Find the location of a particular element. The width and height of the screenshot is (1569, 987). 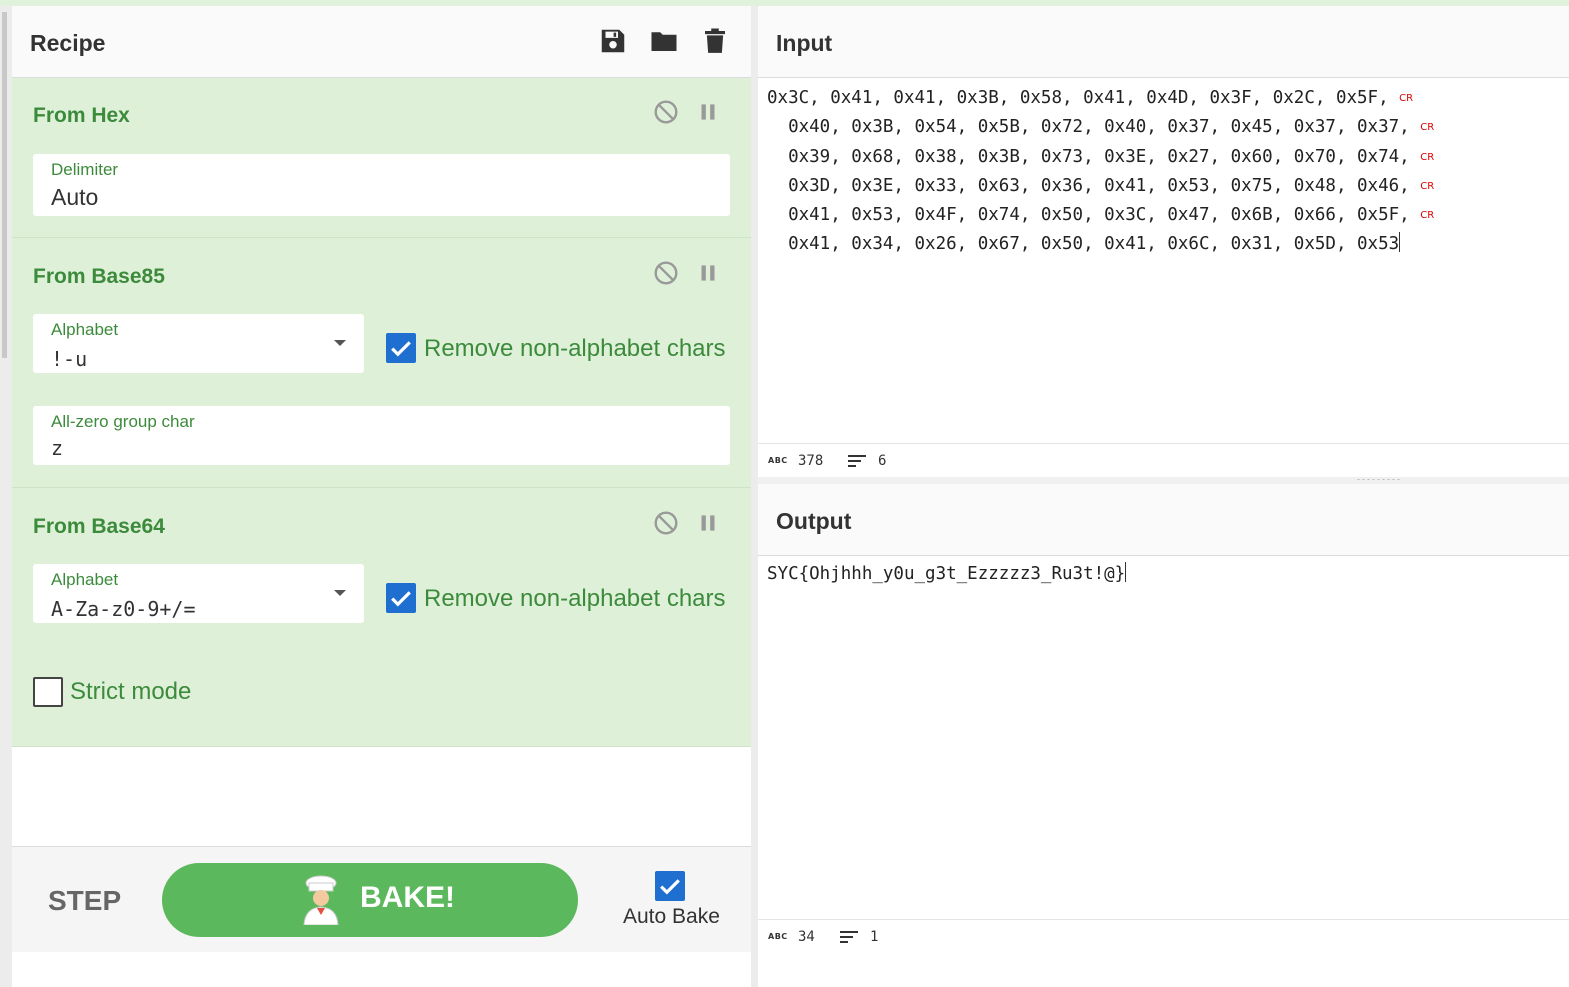

left-scrollbar is located at coordinates (6, 496).